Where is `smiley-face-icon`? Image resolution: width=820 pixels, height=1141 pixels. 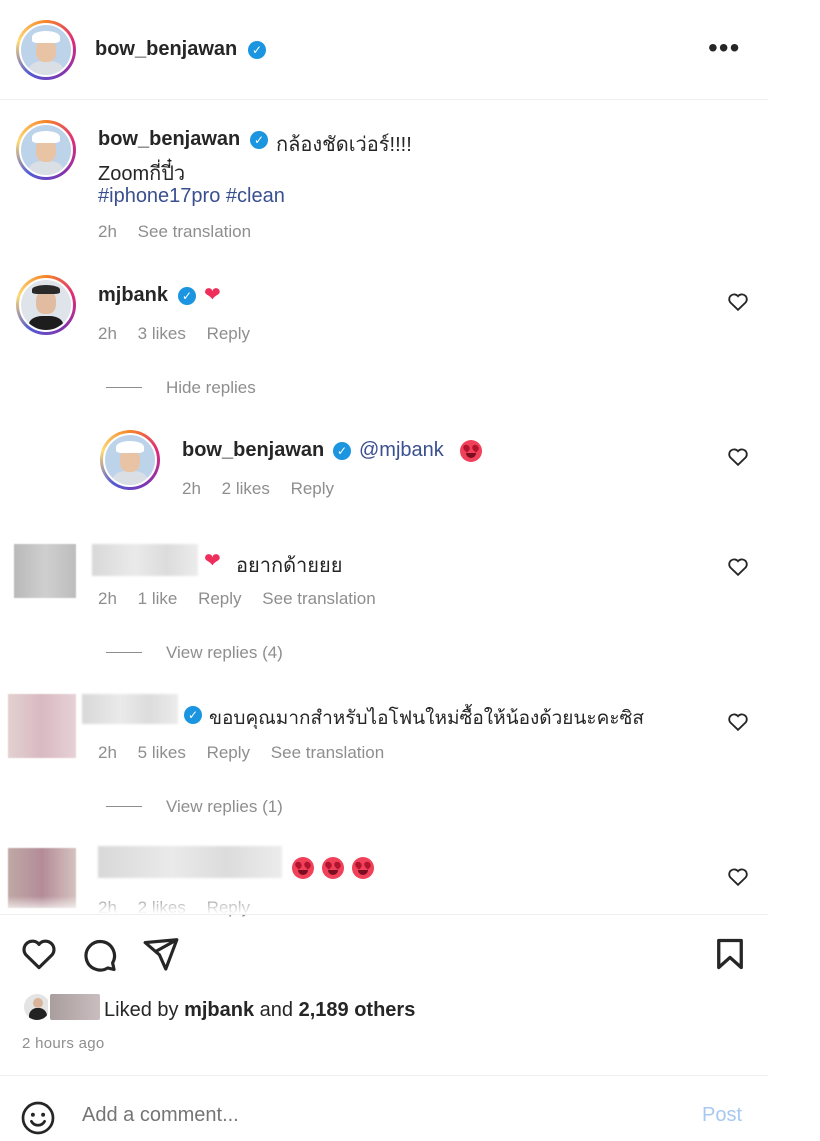
smiley-face-icon is located at coordinates (38, 1118).